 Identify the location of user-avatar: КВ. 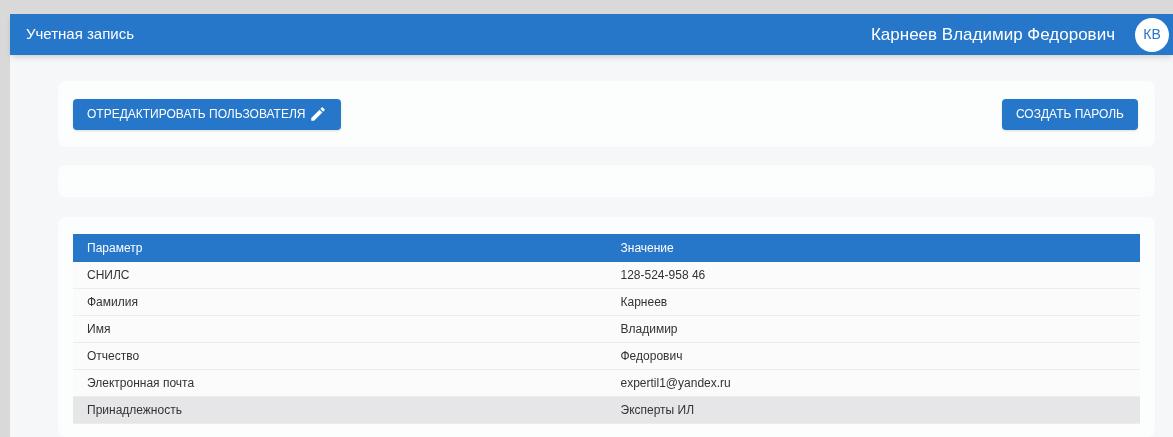
(1152, 34).